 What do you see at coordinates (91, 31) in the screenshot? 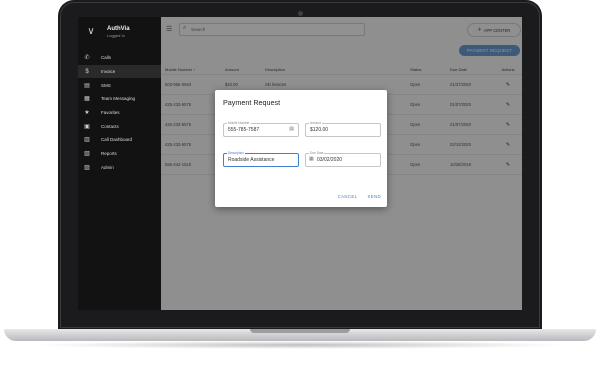
I see `chevron-logo-icon: ∨` at bounding box center [91, 31].